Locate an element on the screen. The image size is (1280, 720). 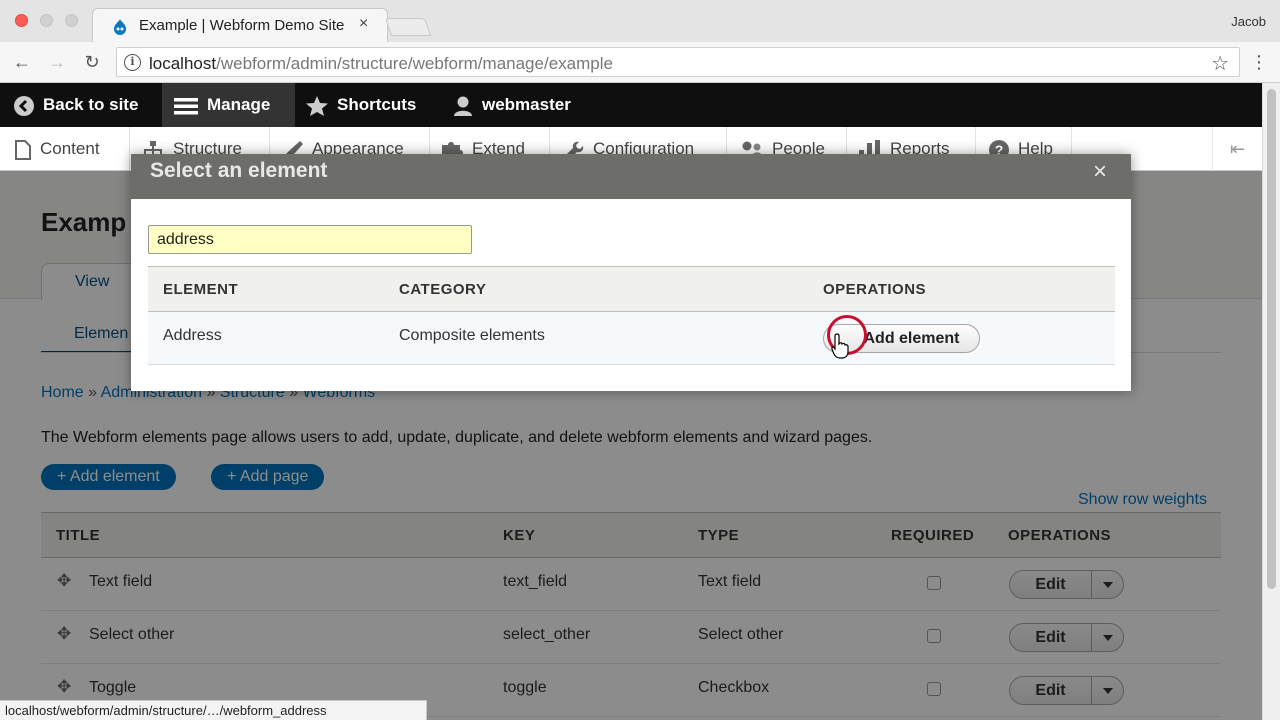
browser-tab-strip: Example | Webform Demo Site × Jacob is located at coordinates (640, 21).